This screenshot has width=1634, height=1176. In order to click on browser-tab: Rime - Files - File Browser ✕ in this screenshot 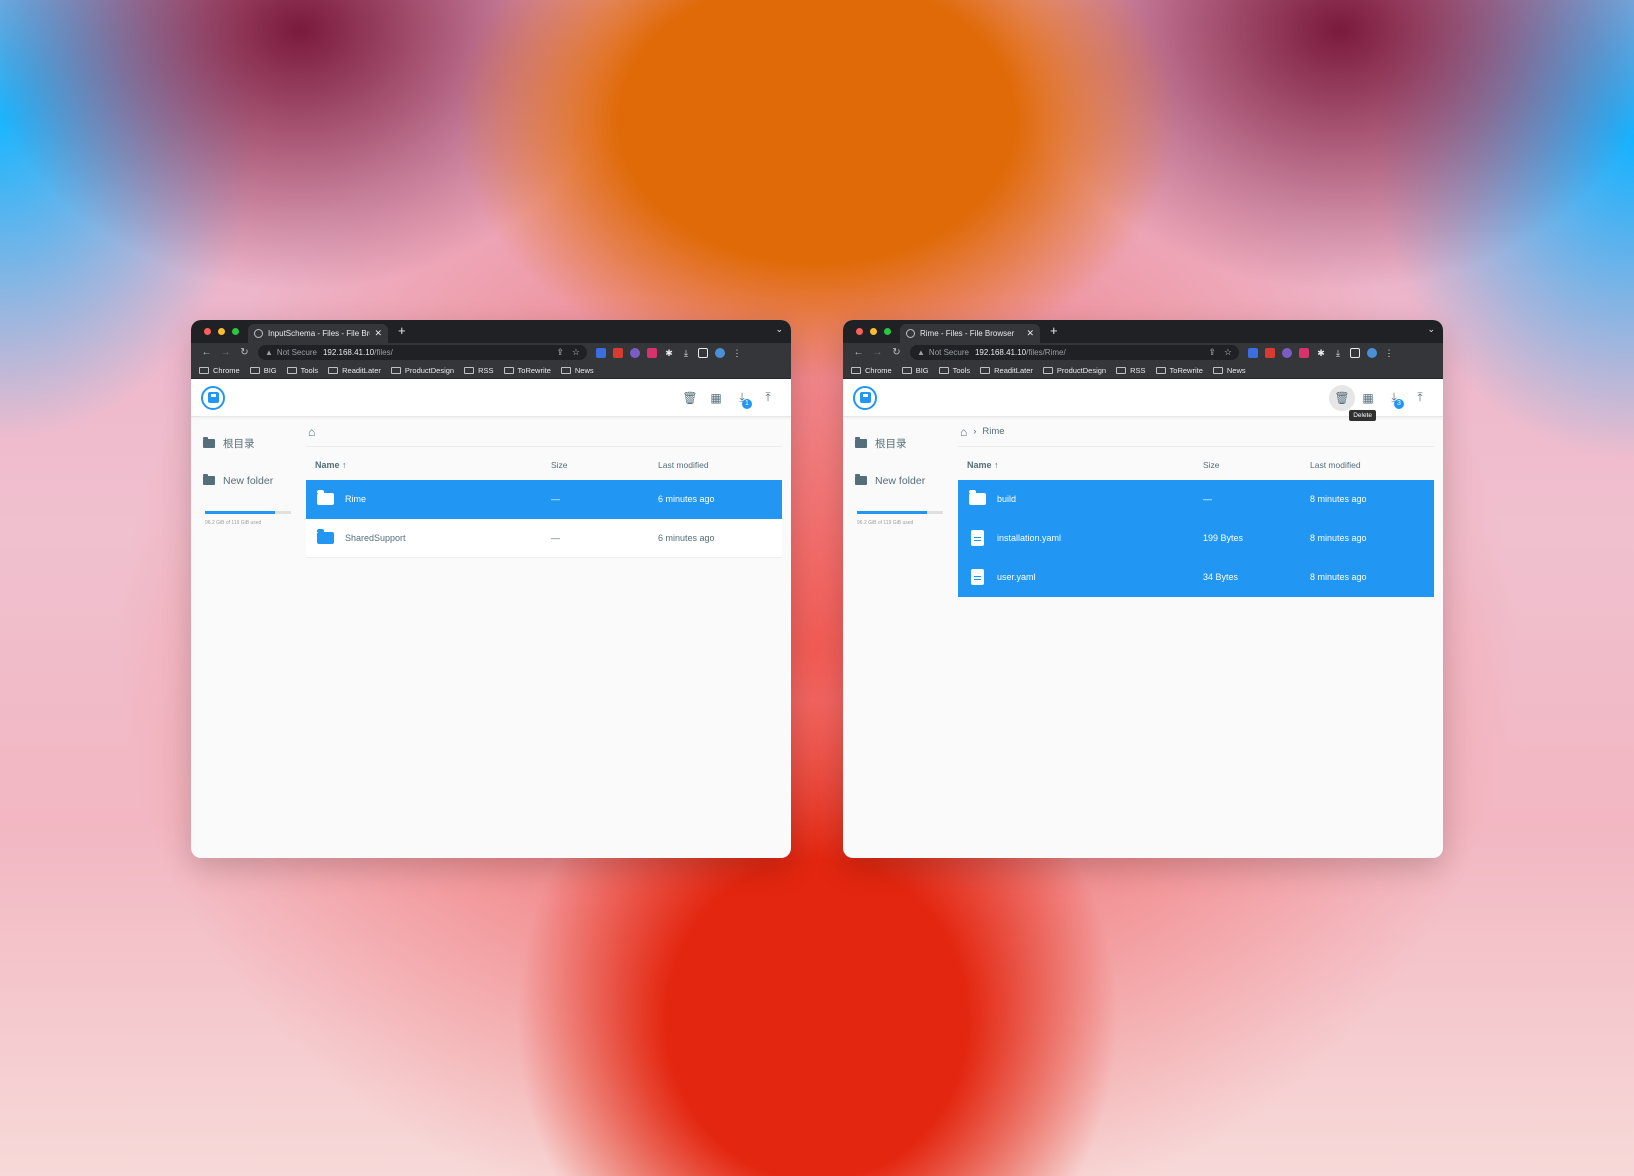, I will do `click(970, 333)`.